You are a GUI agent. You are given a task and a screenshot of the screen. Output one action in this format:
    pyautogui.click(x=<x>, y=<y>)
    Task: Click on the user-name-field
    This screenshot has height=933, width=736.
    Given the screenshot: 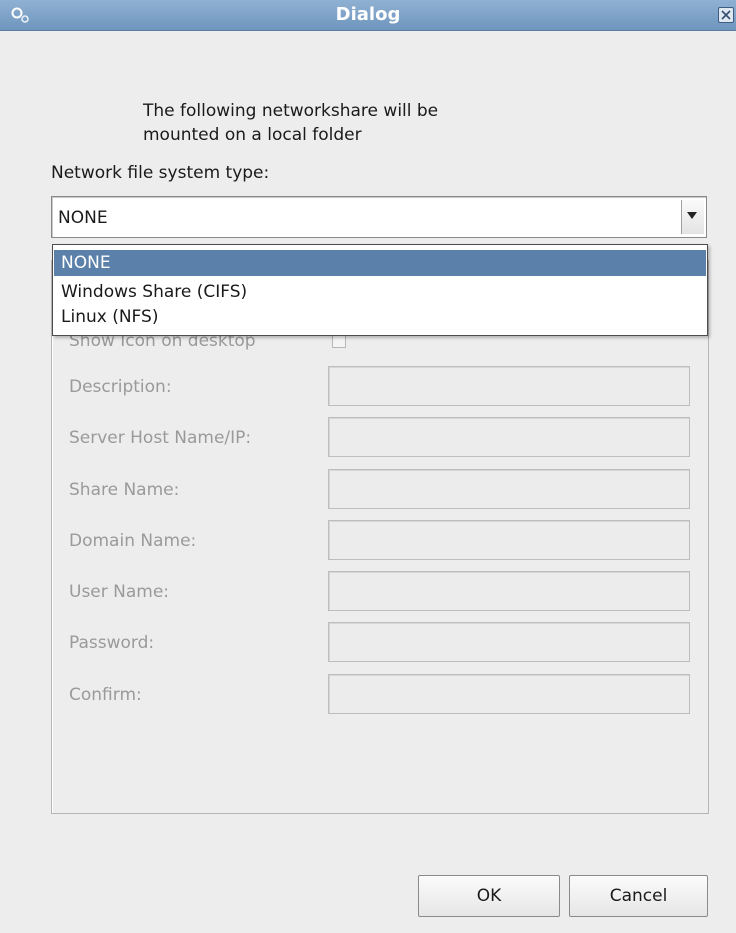 What is the action you would take?
    pyautogui.click(x=509, y=591)
    